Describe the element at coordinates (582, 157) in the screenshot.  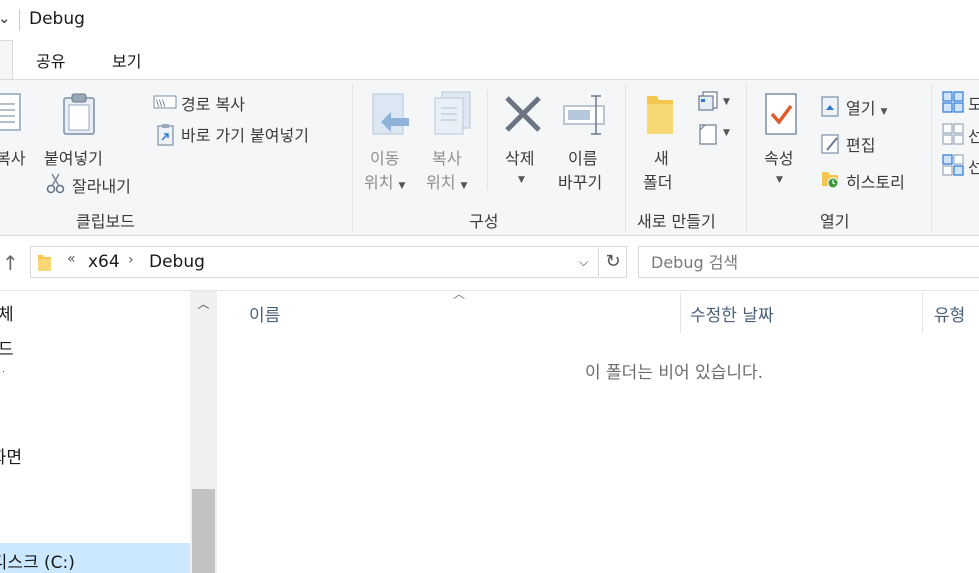
I see `rename-label-1: 이름` at that location.